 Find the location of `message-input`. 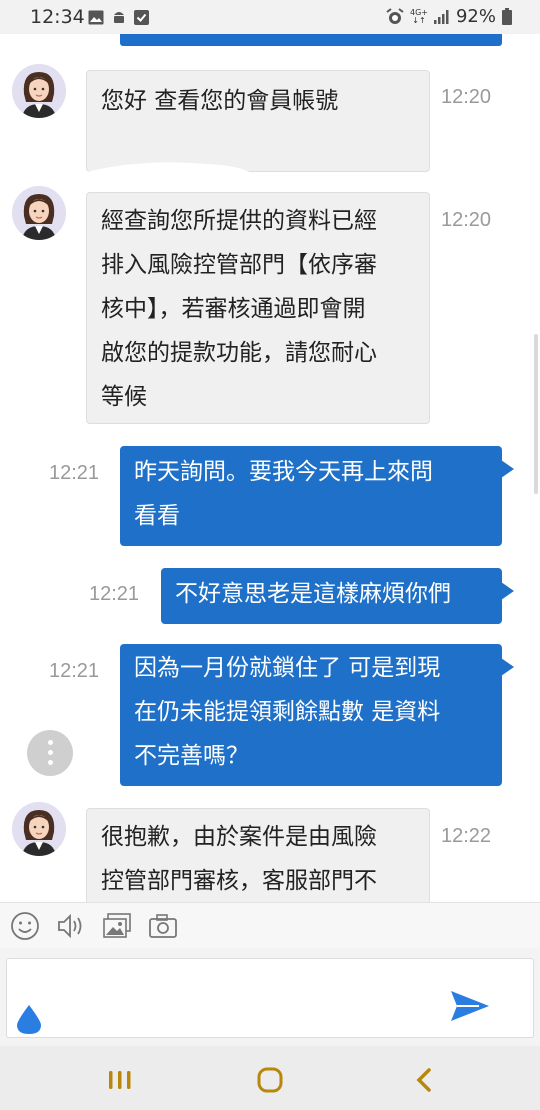

message-input is located at coordinates (241, 995).